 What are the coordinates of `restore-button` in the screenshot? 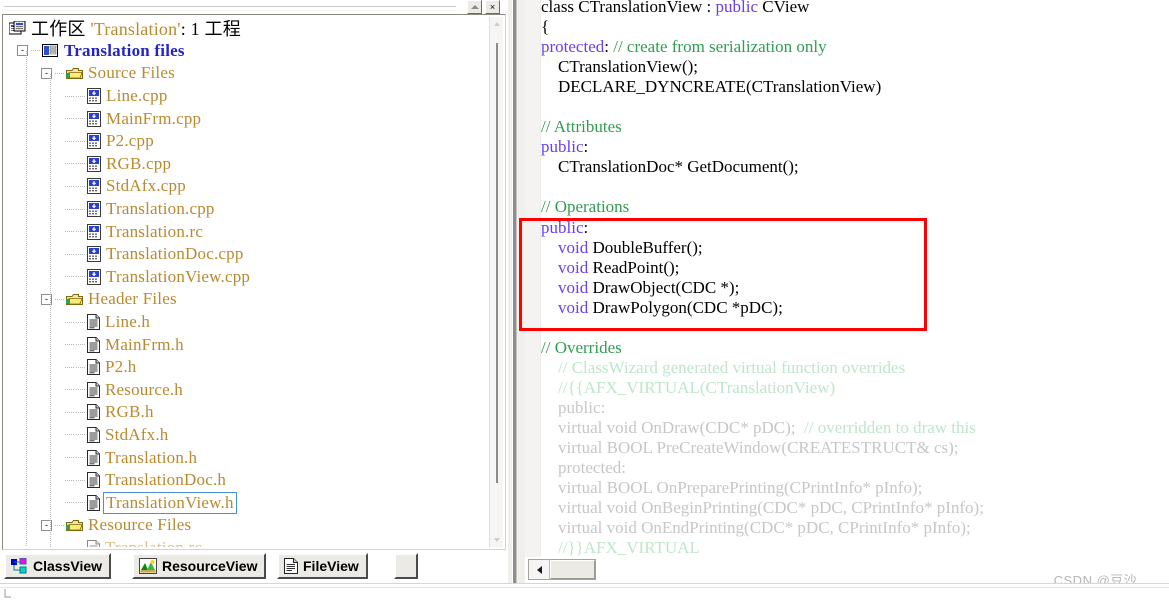 It's located at (474, 7).